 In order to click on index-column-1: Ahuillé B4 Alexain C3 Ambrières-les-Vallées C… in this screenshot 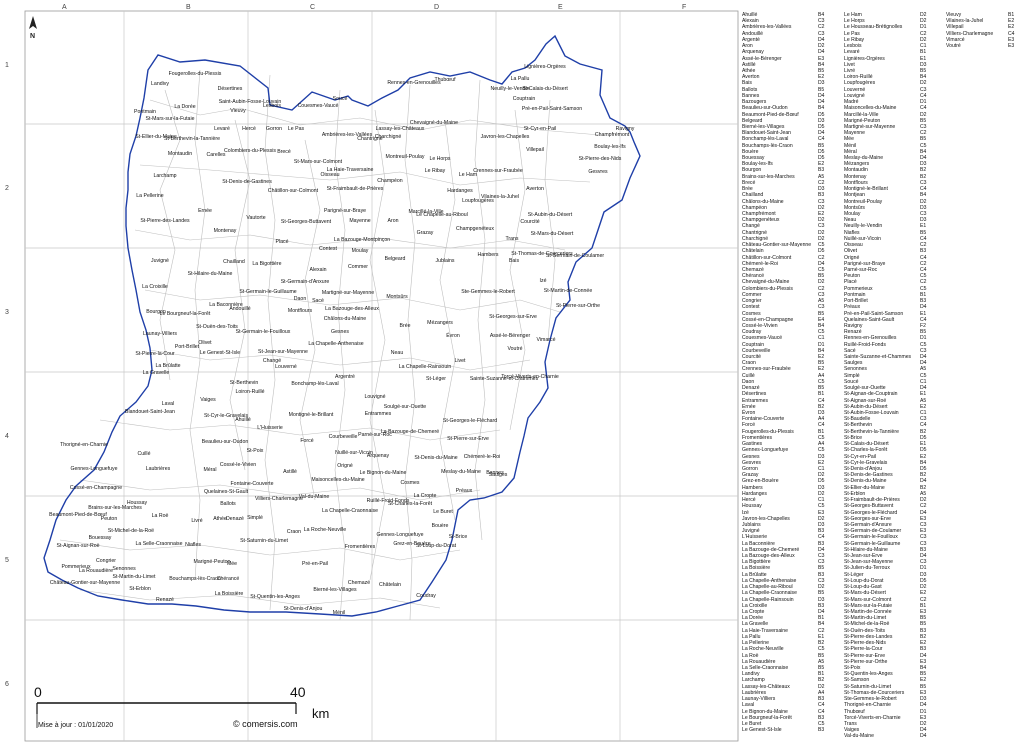, I will do `click(792, 372)`.